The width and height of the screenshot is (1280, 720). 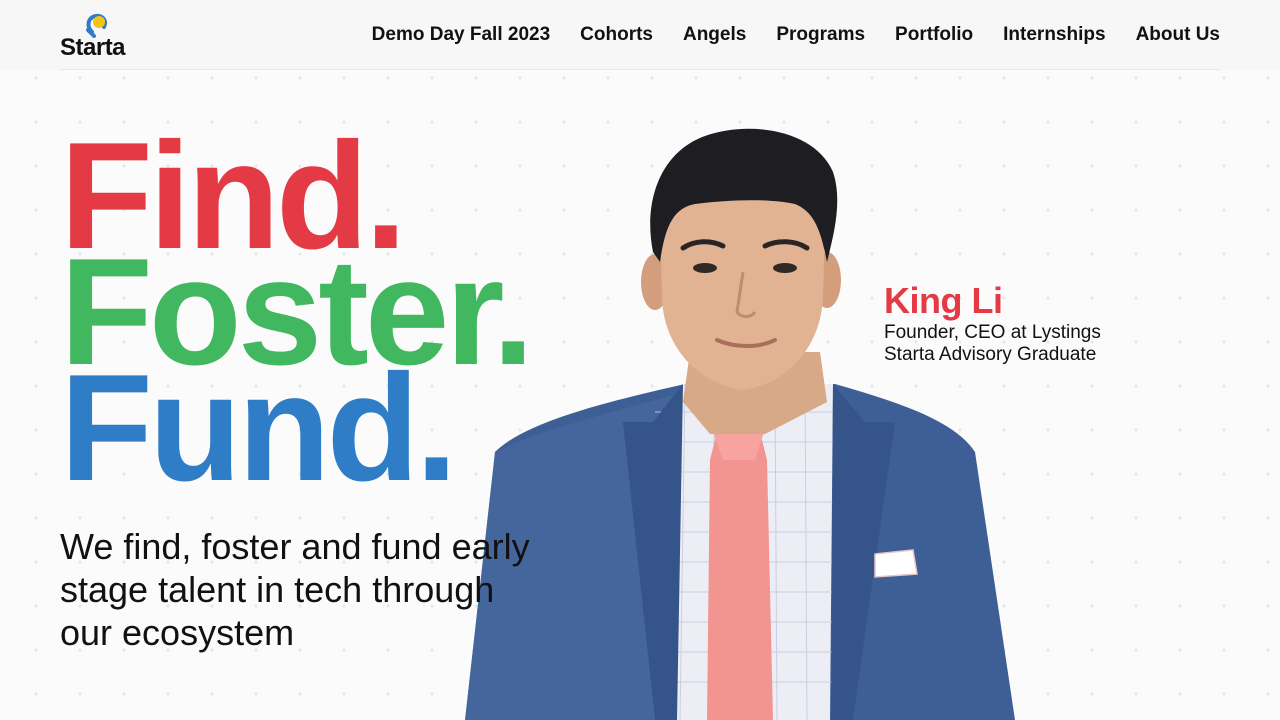 I want to click on portrait-tie, so click(x=740, y=576).